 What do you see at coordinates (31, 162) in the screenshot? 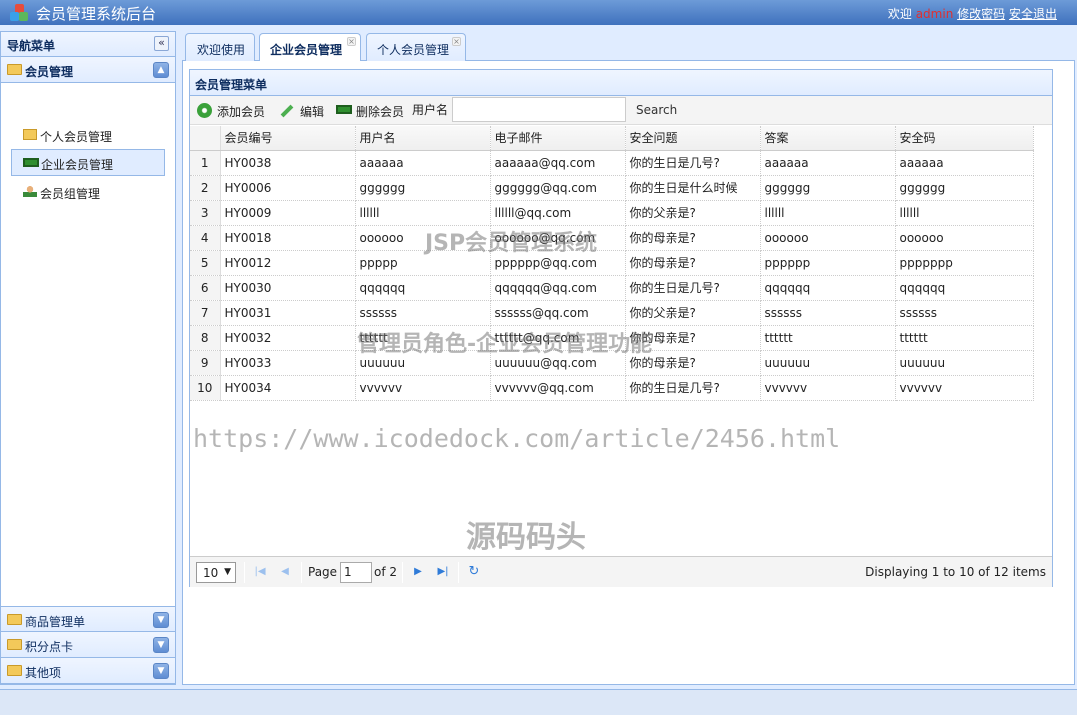
I see `company-icon` at bounding box center [31, 162].